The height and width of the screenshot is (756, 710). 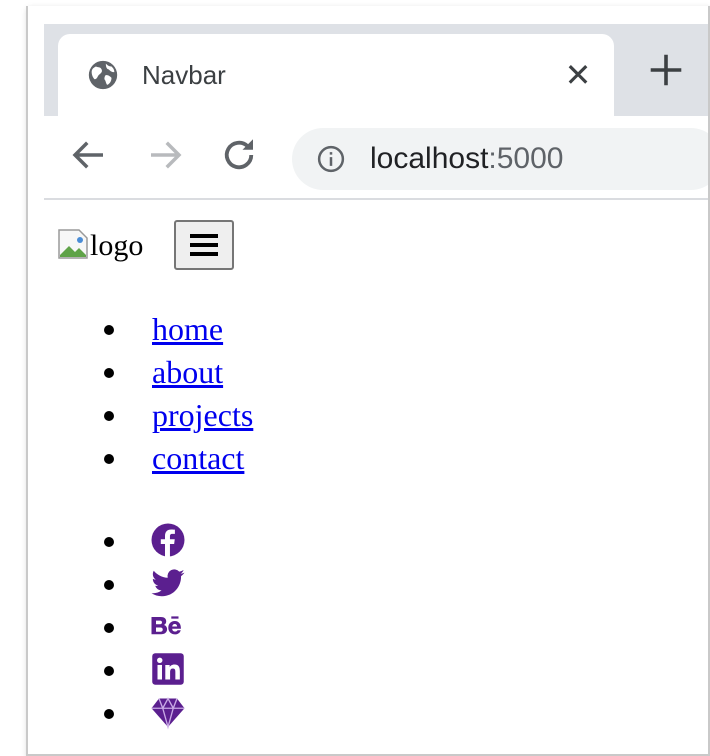 What do you see at coordinates (103, 75) in the screenshot?
I see `globe-icon` at bounding box center [103, 75].